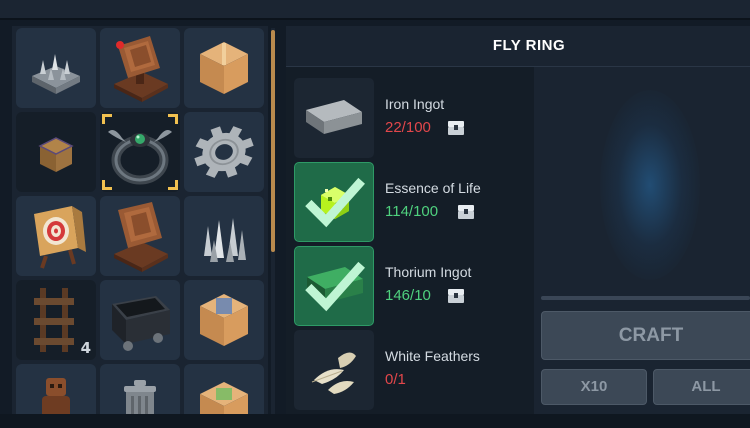 This screenshot has width=750, height=428. I want to click on spiked-trap-icon, so click(56, 74).